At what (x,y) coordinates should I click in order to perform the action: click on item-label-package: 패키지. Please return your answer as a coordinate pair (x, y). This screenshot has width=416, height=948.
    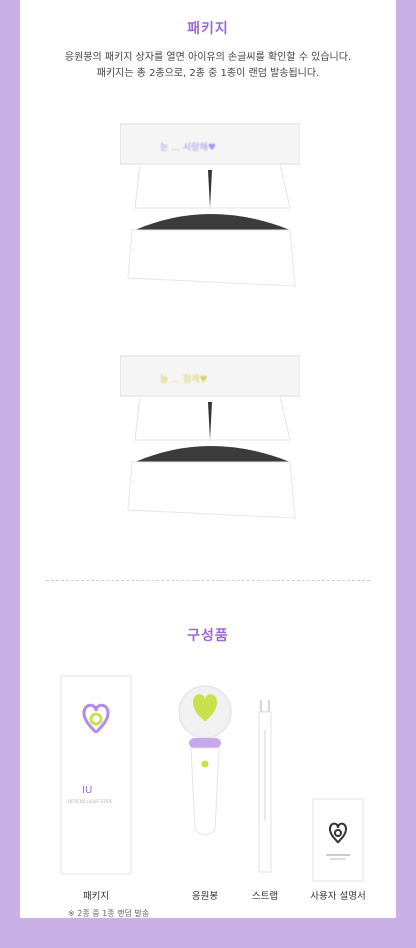
    Looking at the image, I should click on (96, 896).